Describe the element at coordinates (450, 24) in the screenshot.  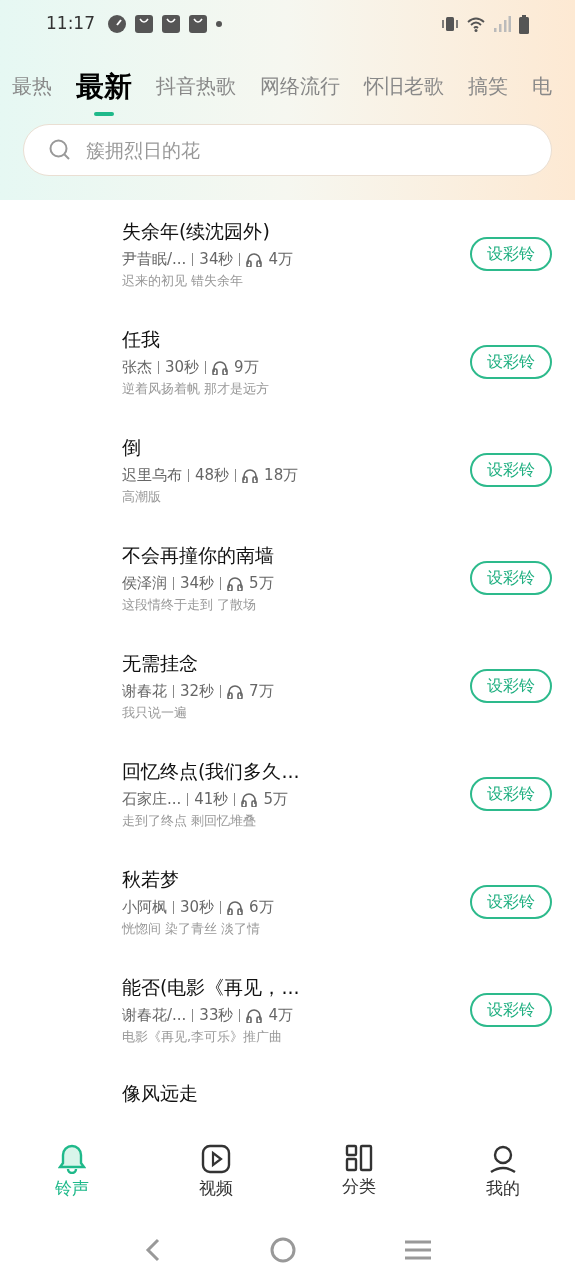
I see `vibrate-icon` at that location.